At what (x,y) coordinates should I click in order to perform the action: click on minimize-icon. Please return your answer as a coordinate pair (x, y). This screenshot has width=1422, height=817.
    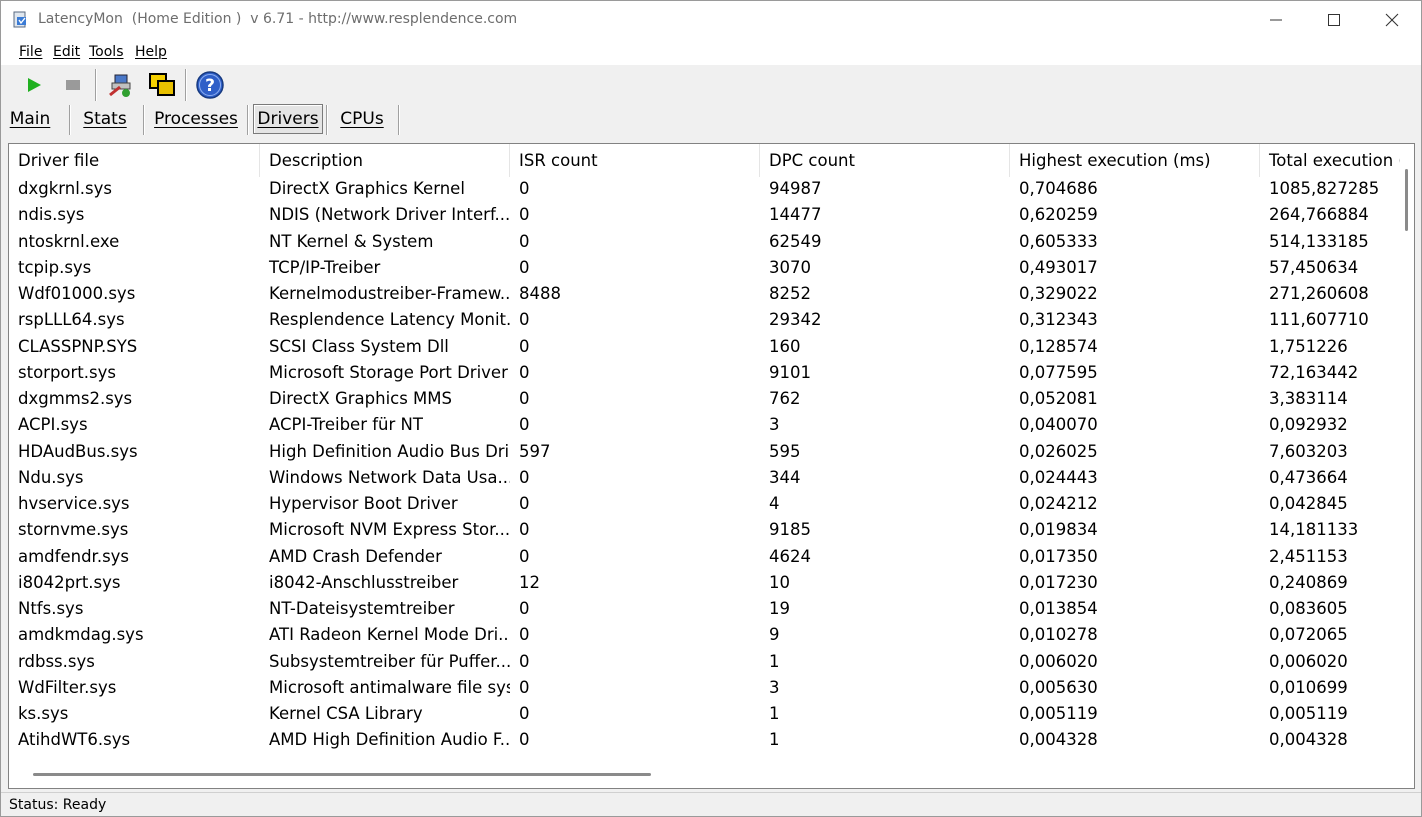
    Looking at the image, I should click on (1276, 20).